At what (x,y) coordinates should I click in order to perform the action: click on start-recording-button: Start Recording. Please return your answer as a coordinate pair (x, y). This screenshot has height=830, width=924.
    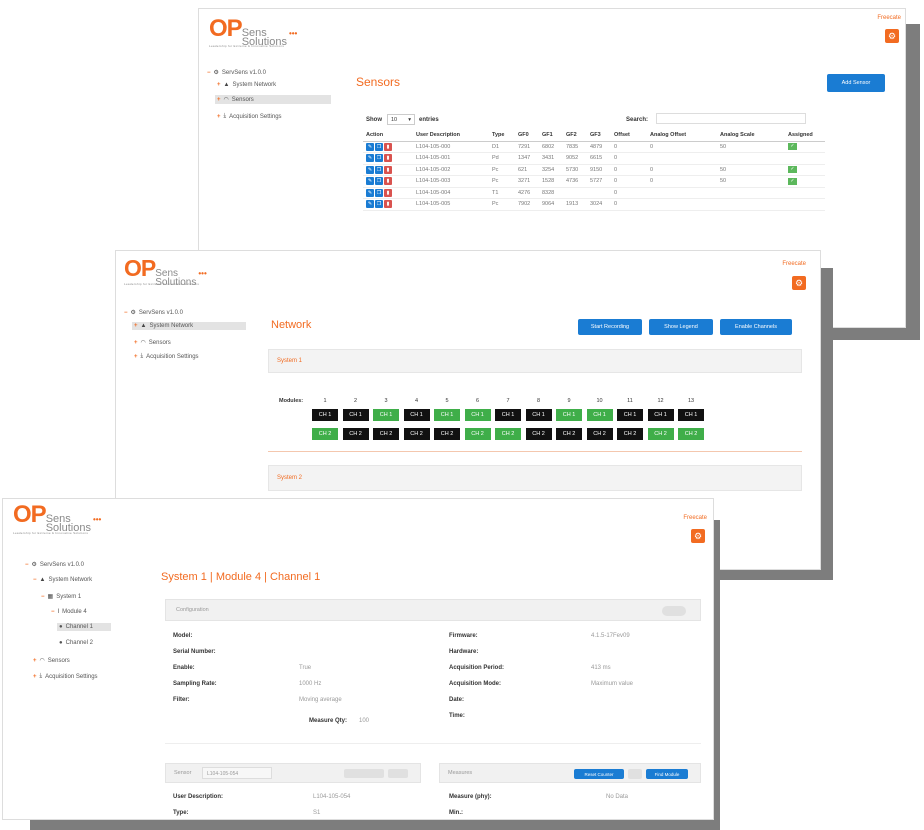
    Looking at the image, I should click on (610, 327).